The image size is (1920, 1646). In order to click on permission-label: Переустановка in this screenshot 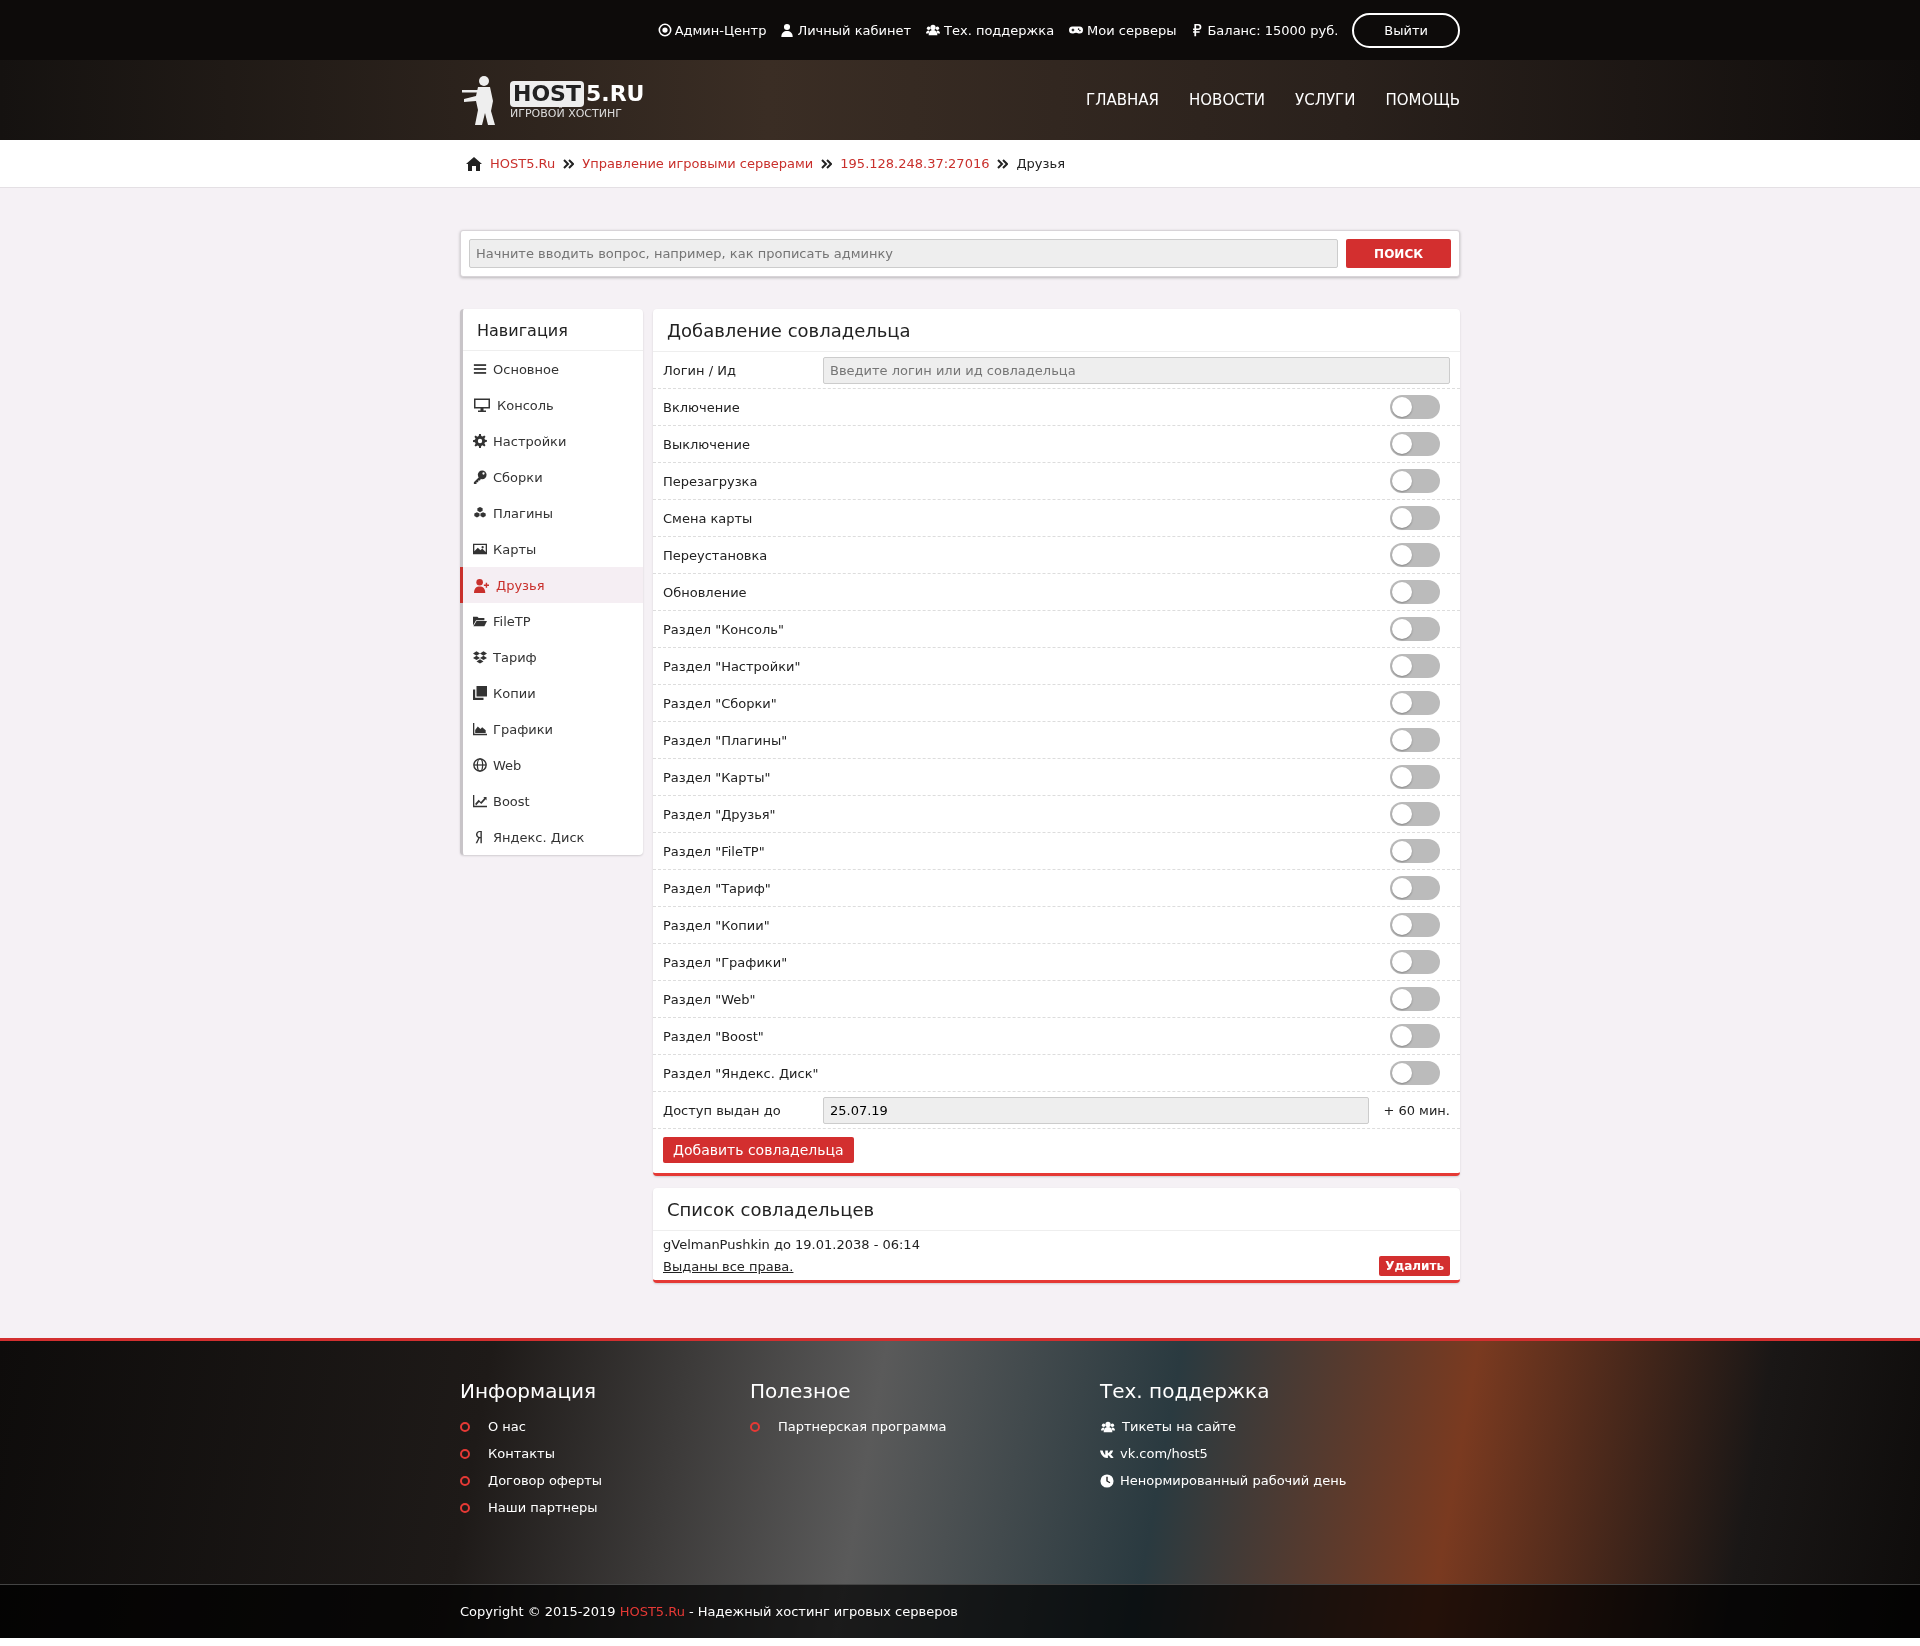, I will do `click(715, 555)`.